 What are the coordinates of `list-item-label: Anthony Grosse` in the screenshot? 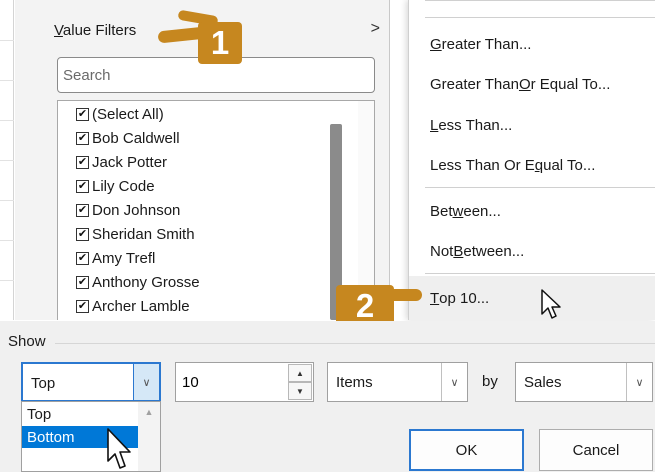 It's located at (146, 282).